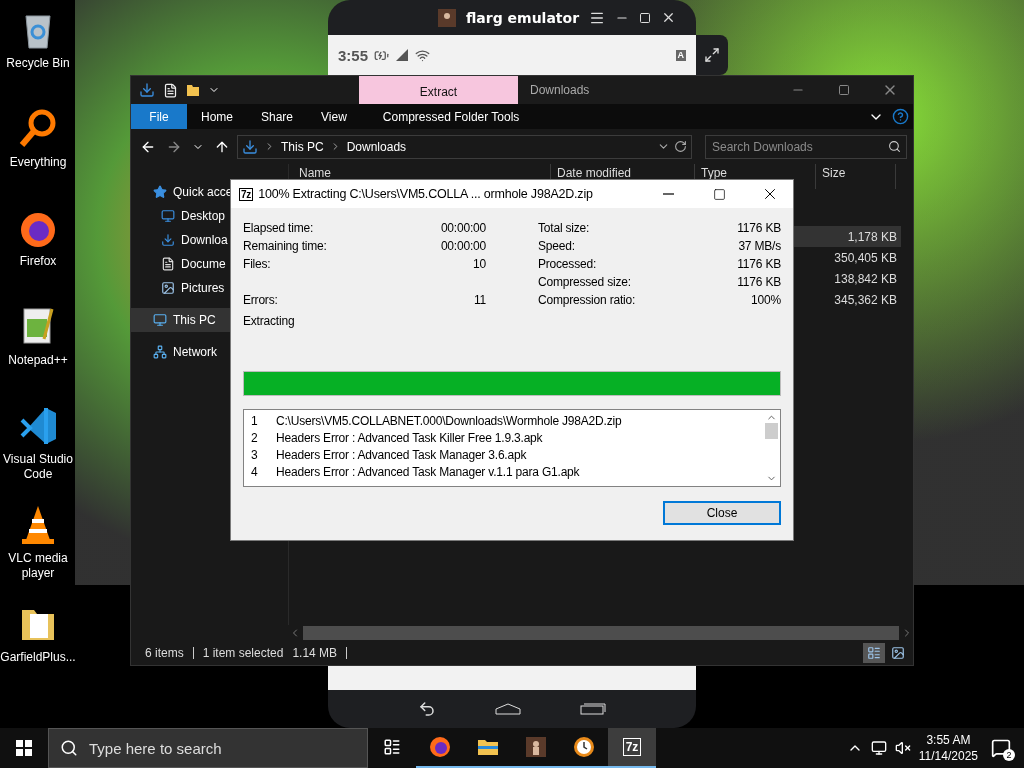 The image size is (1024, 768). Describe the element at coordinates (334, 116) in the screenshot. I see `ribbon-tab: View` at that location.